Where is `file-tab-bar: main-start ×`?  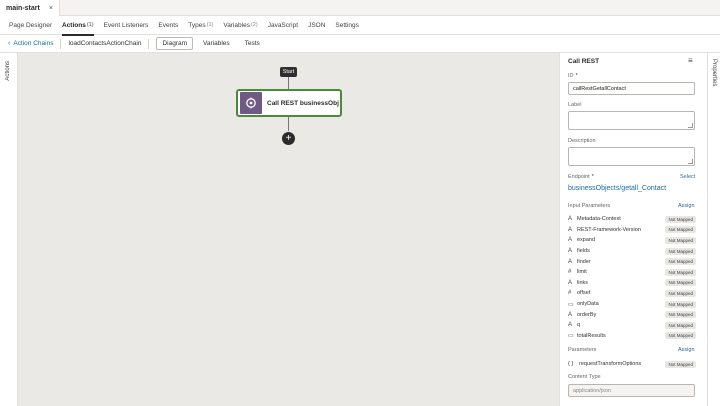
file-tab-bar: main-start × is located at coordinates (360, 8).